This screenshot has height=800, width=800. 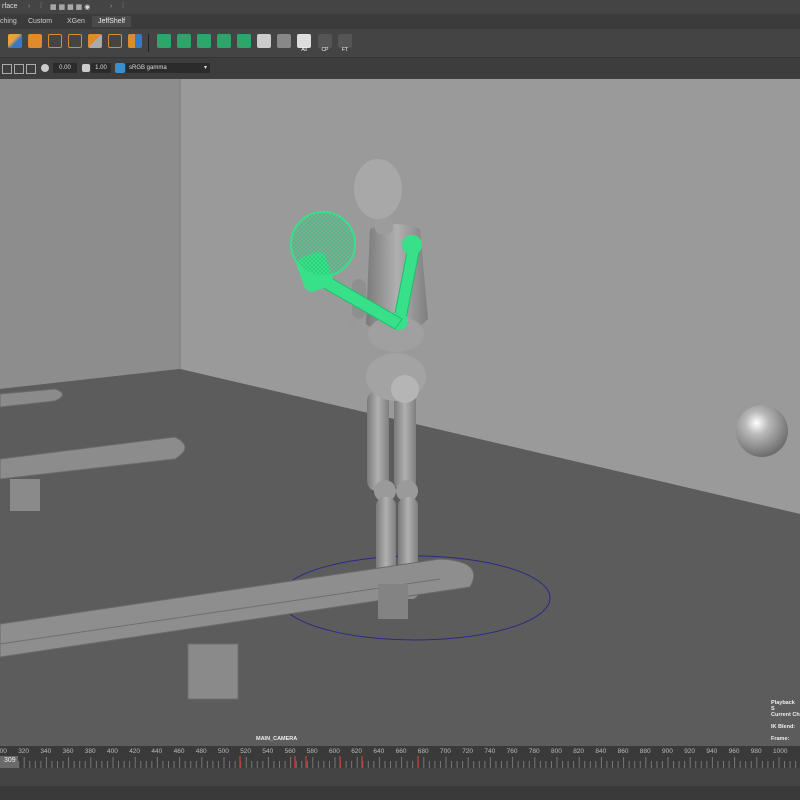 I want to click on range-slider-bar, so click(x=400, y=784).